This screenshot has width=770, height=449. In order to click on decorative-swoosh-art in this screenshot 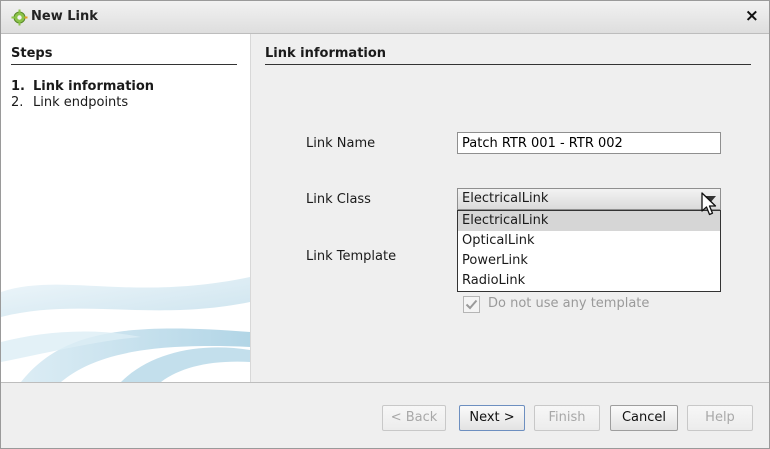, I will do `click(125, 329)`.